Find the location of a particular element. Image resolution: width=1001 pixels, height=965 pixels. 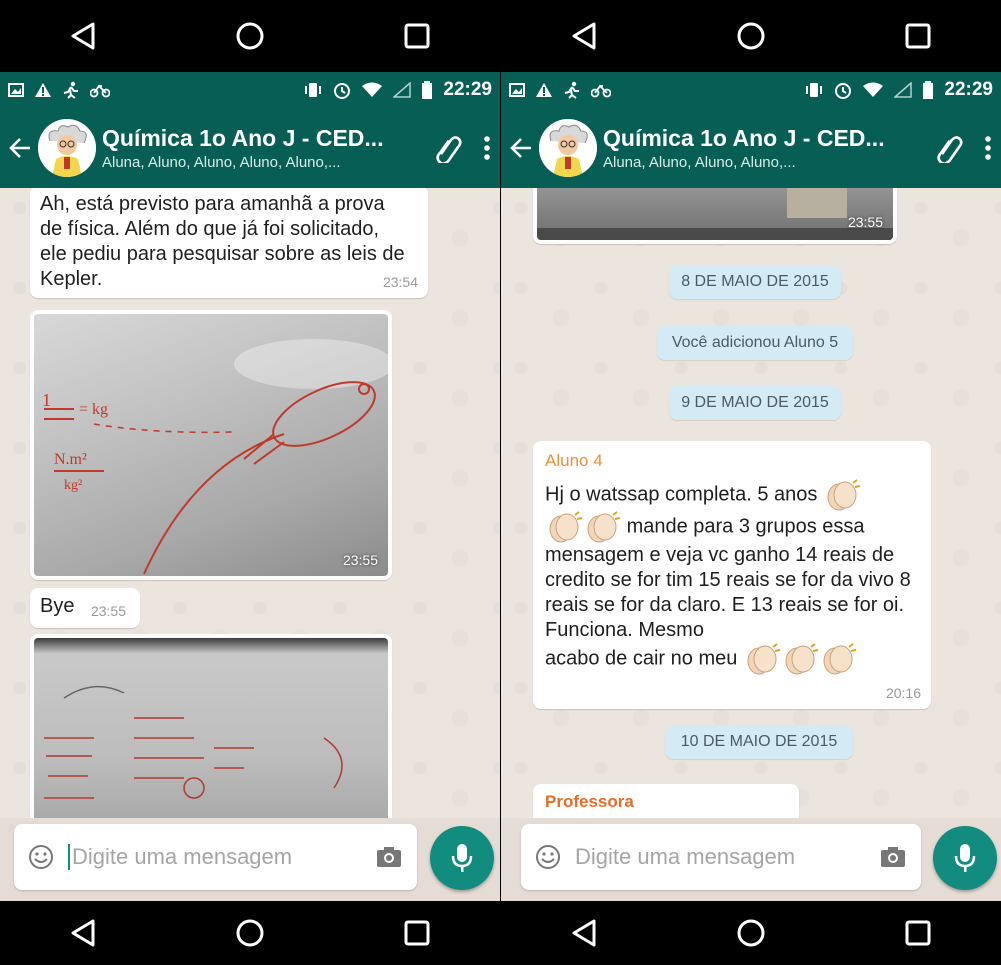

bottom-navigation-bar is located at coordinates (751, 933).